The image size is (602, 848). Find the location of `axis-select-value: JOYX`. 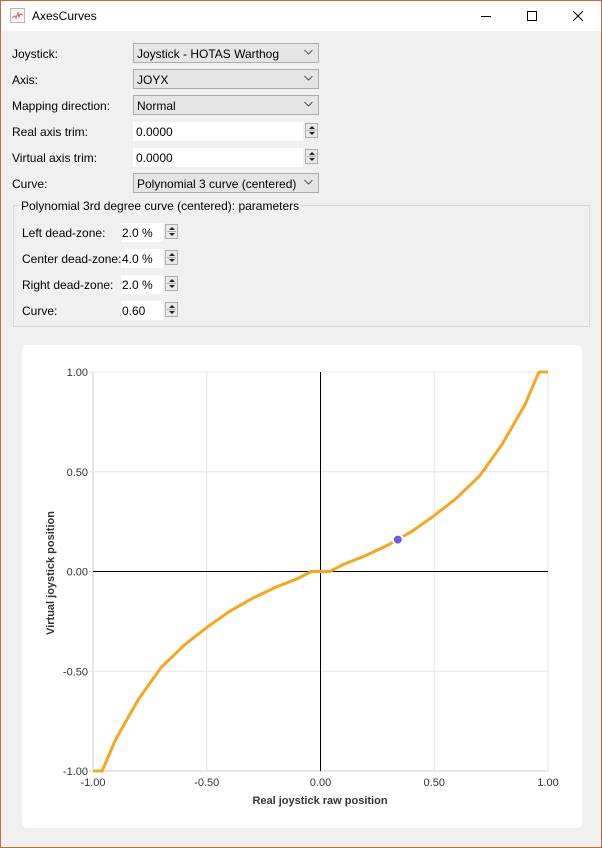

axis-select-value: JOYX is located at coordinates (153, 80).